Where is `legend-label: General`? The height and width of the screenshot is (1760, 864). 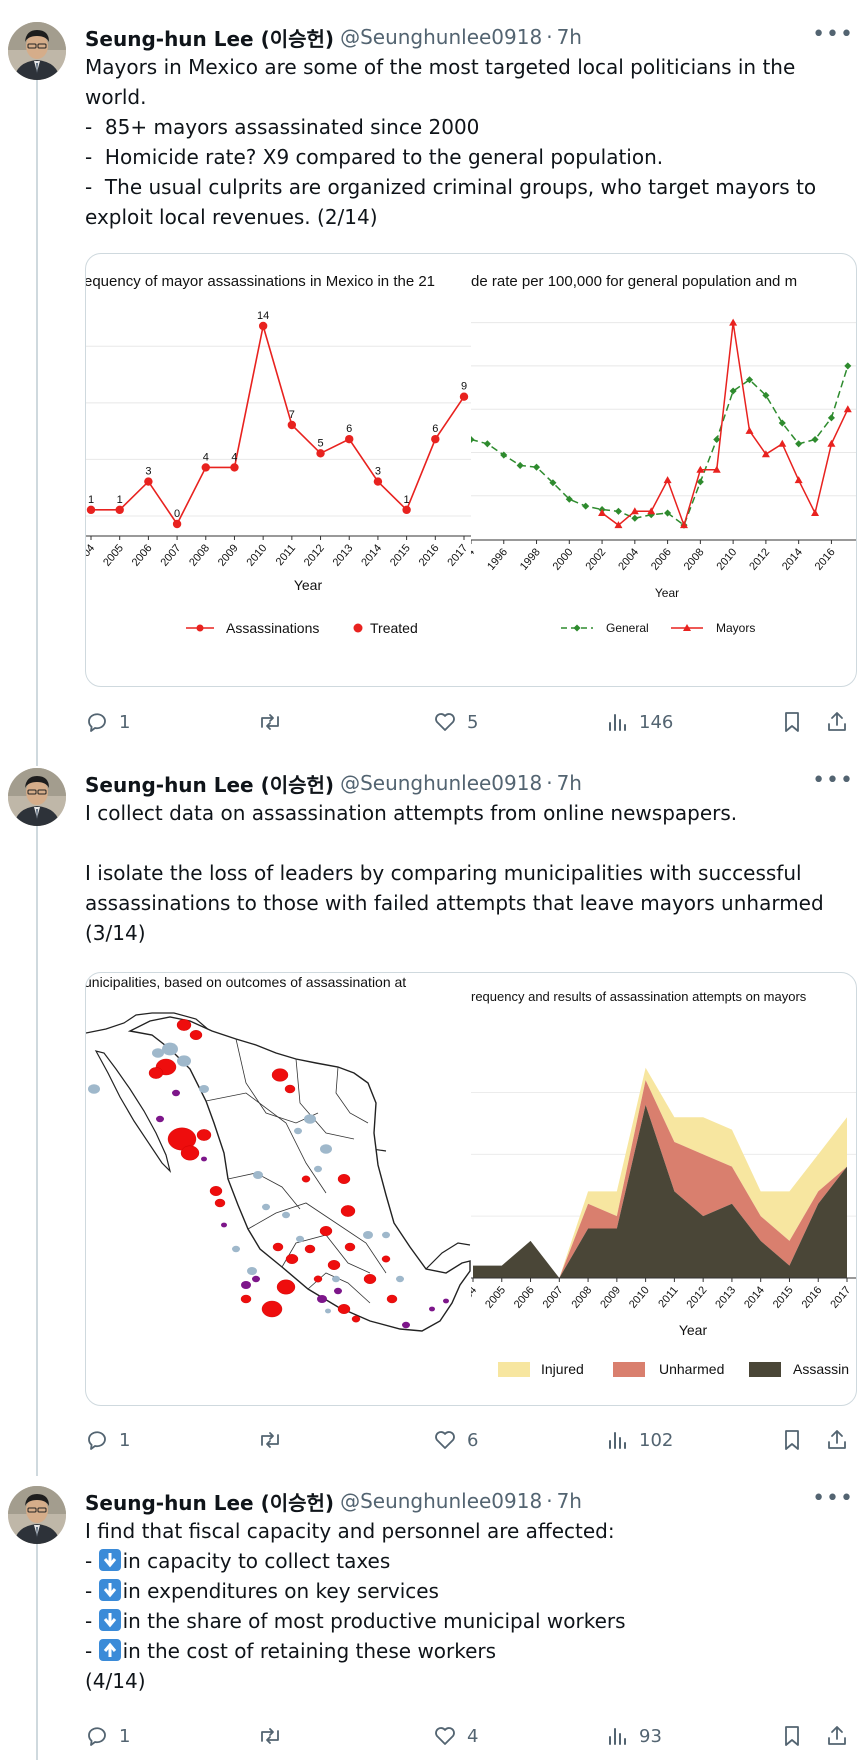 legend-label: General is located at coordinates (627, 628).